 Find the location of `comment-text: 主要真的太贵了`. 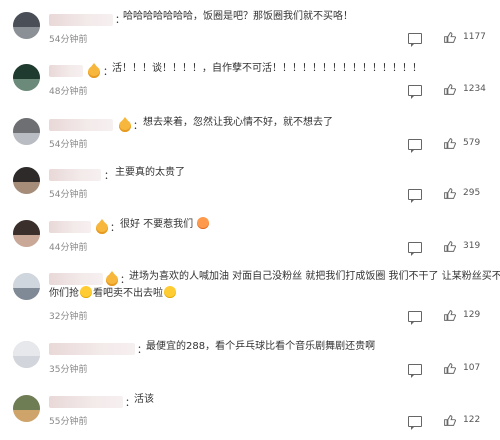

comment-text: 主要真的太贵了 is located at coordinates (150, 172).